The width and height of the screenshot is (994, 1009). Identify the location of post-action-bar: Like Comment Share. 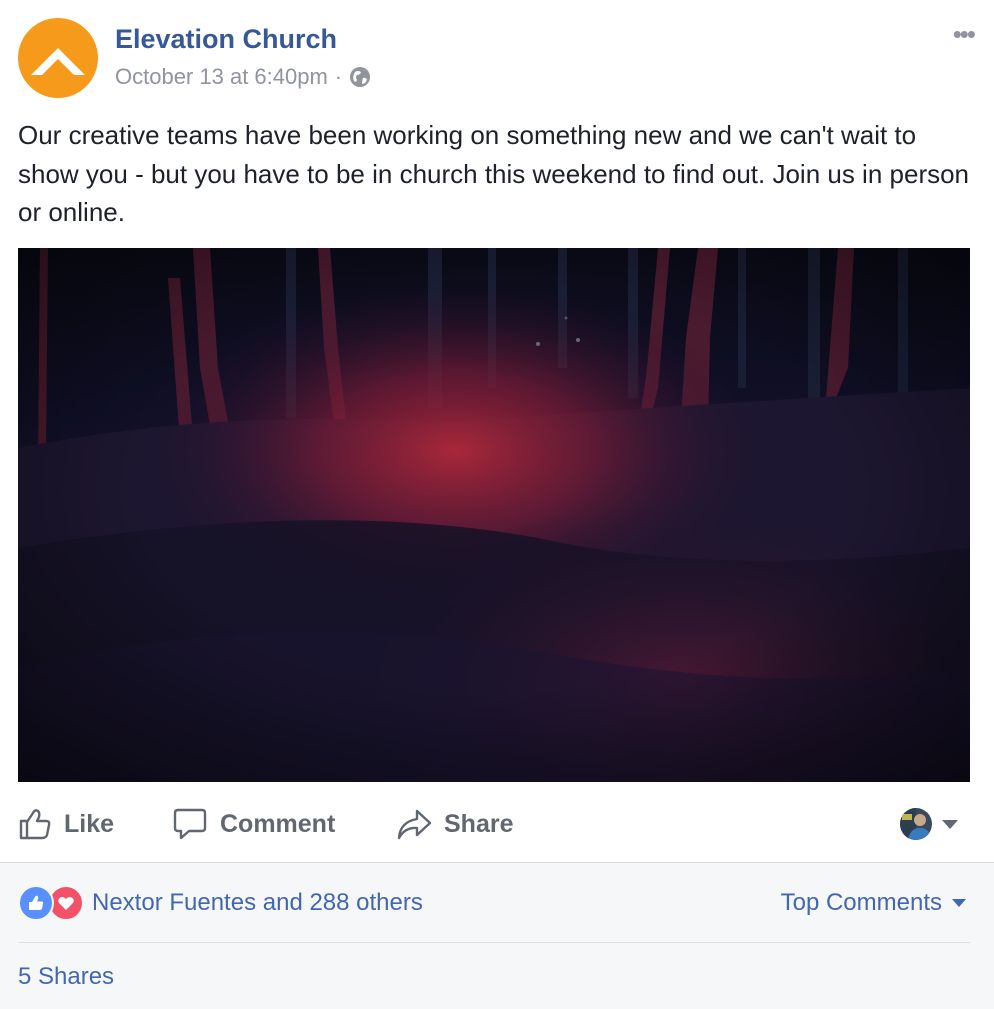
(488, 824).